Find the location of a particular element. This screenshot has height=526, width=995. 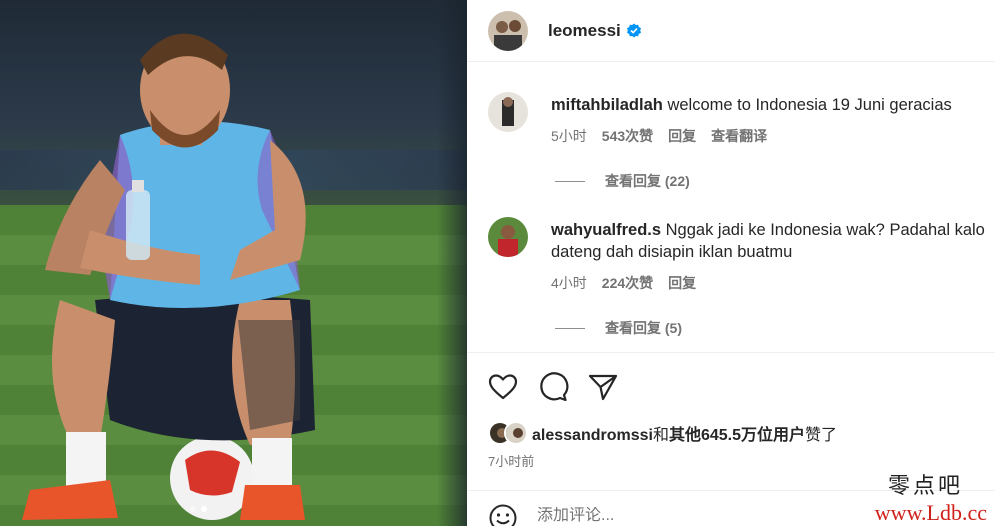

comment-icon is located at coordinates (553, 387).